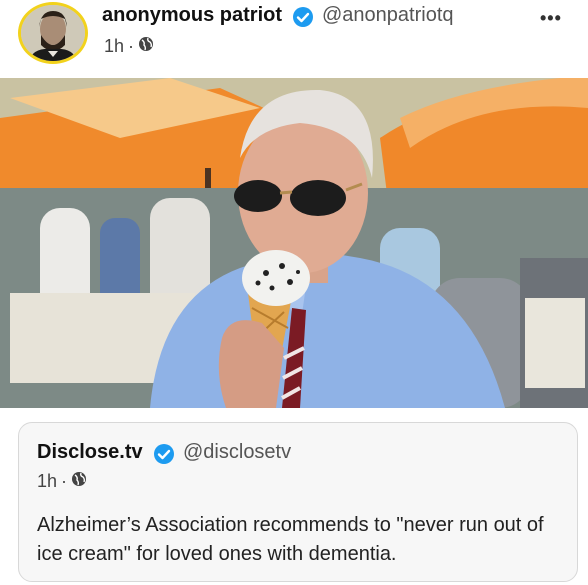 Image resolution: width=588 pixels, height=585 pixels. I want to click on quoted-post-time: 1h, so click(47, 481).